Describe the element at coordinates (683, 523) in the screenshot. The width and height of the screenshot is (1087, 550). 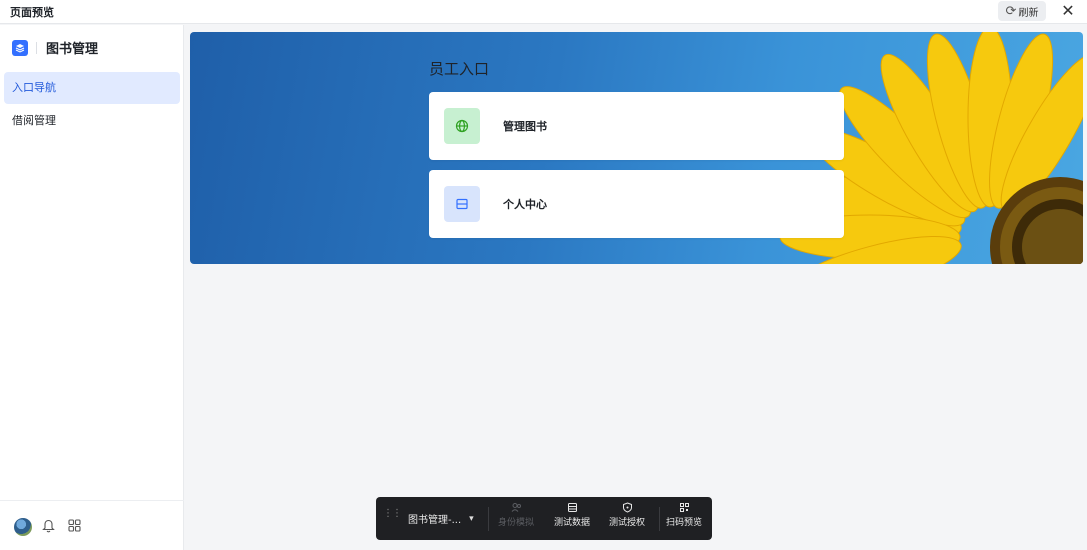
I see `toolbar-button-label: 扫码预览` at that location.